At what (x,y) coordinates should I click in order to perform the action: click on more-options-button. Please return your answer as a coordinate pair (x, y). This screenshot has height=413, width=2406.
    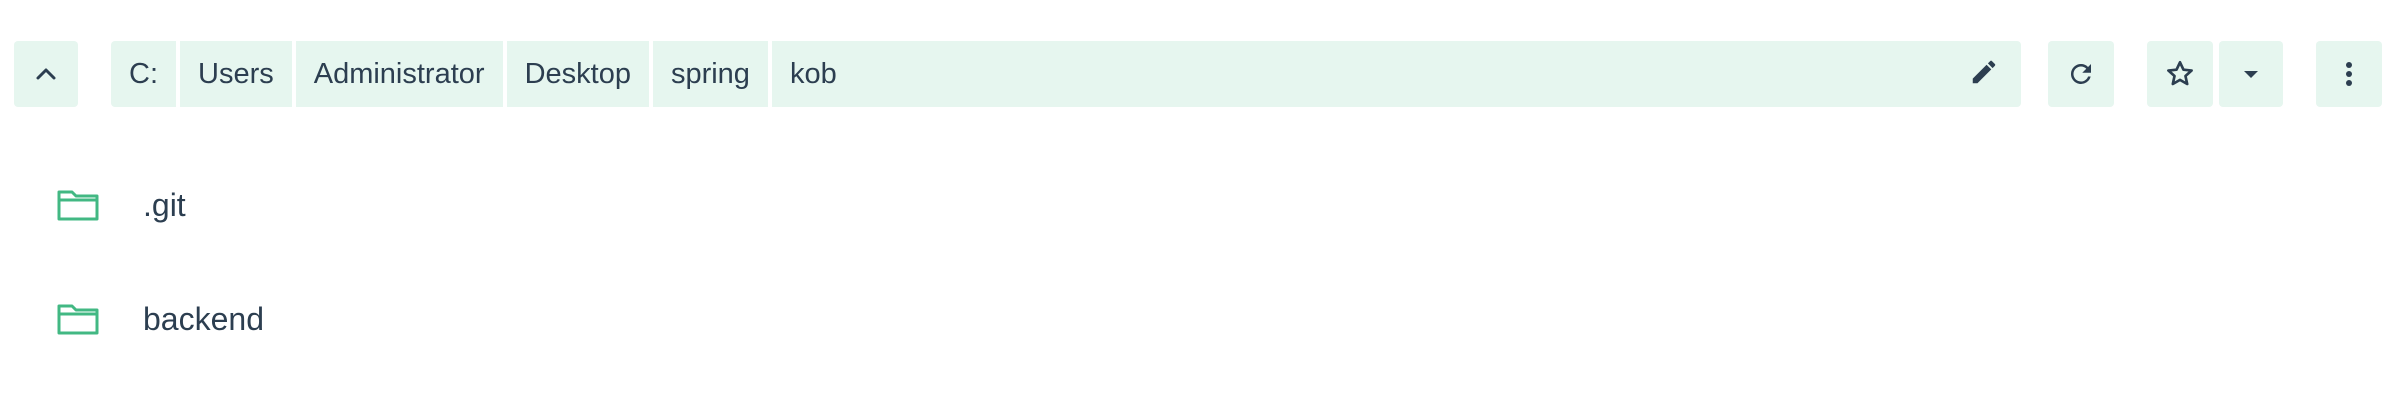
    Looking at the image, I should click on (2349, 74).